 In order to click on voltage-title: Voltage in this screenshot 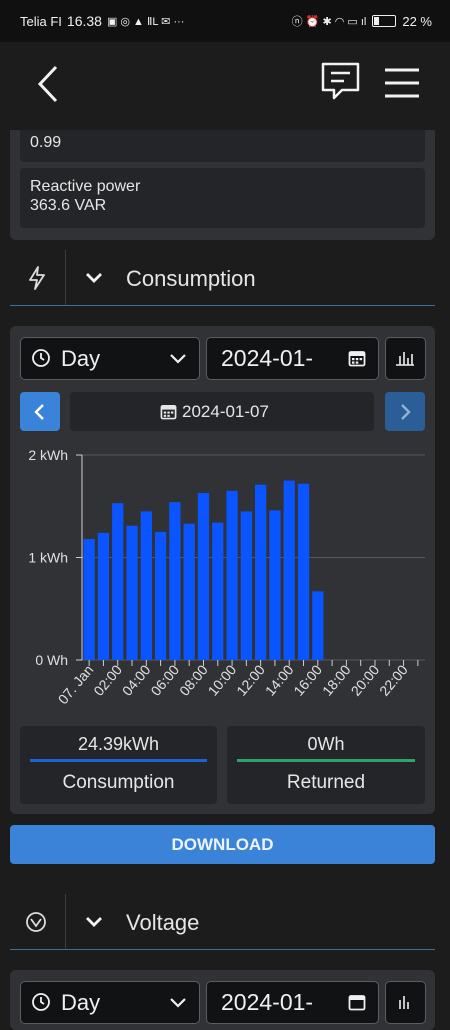, I will do `click(163, 922)`.